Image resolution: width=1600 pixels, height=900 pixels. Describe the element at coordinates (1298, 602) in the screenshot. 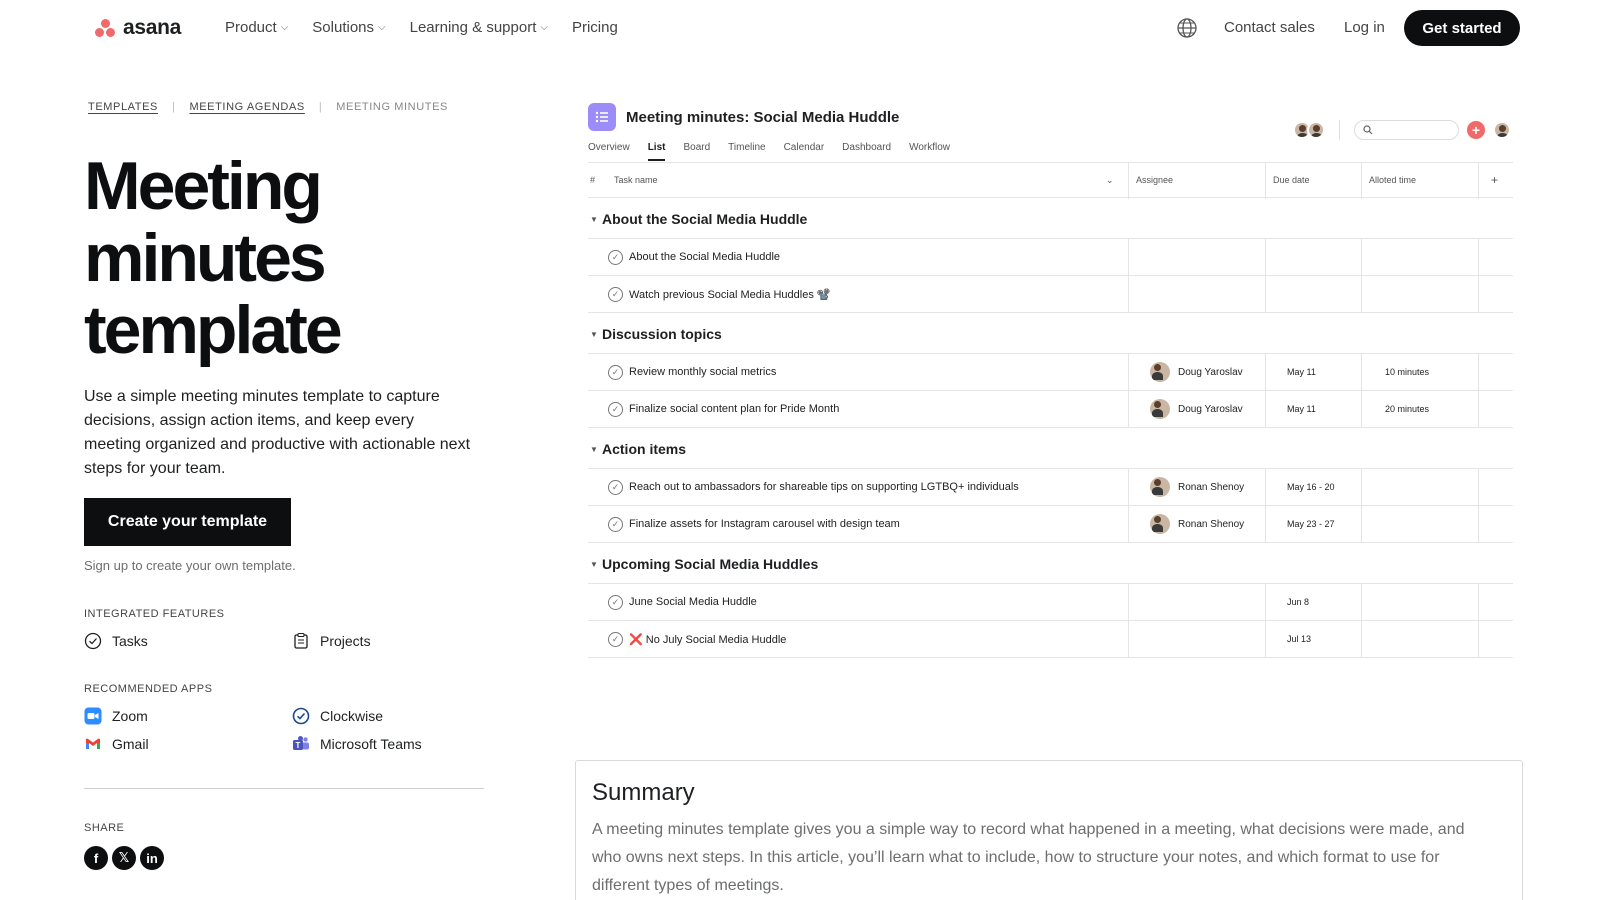

I see `due-date: Jun 8` at that location.